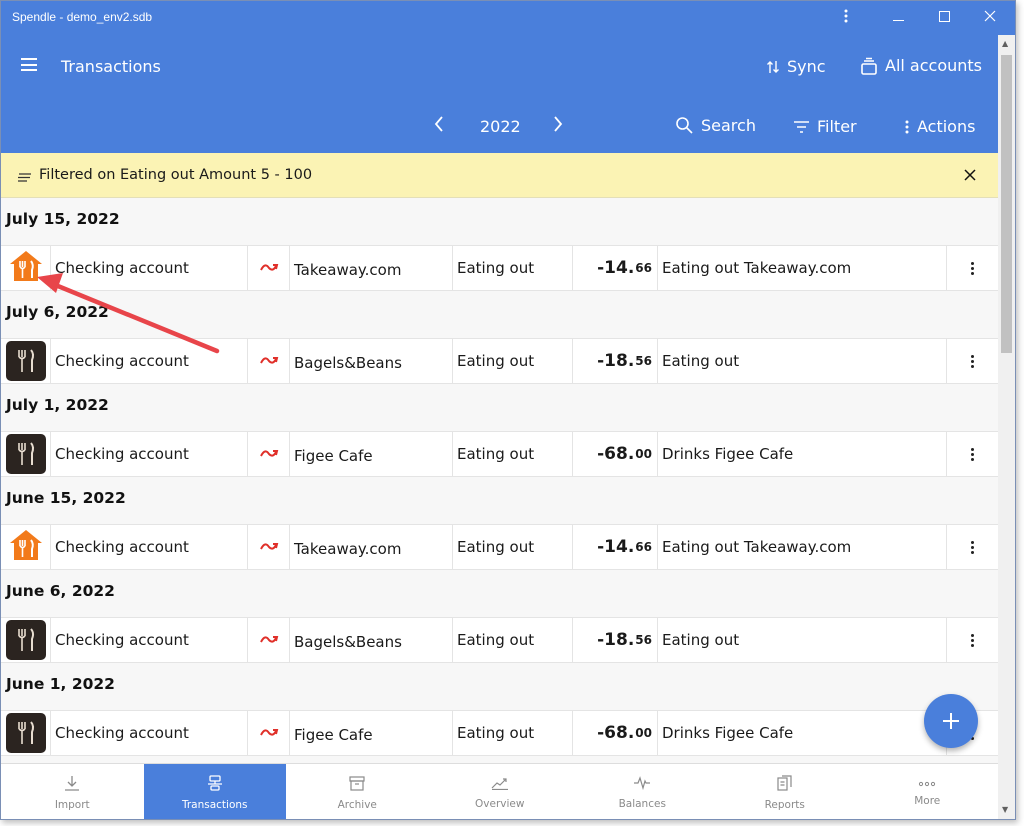  Describe the element at coordinates (946, 126) in the screenshot. I see `actions-label: Actions` at that location.